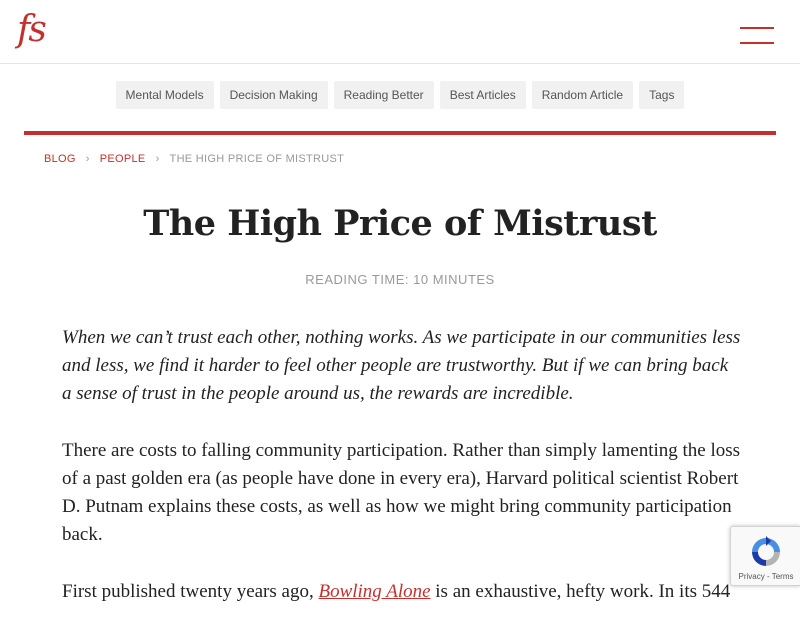 Image resolution: width=800 pixels, height=635 pixels. Describe the element at coordinates (757, 43) in the screenshot. I see `hamburger-line-bottom` at that location.